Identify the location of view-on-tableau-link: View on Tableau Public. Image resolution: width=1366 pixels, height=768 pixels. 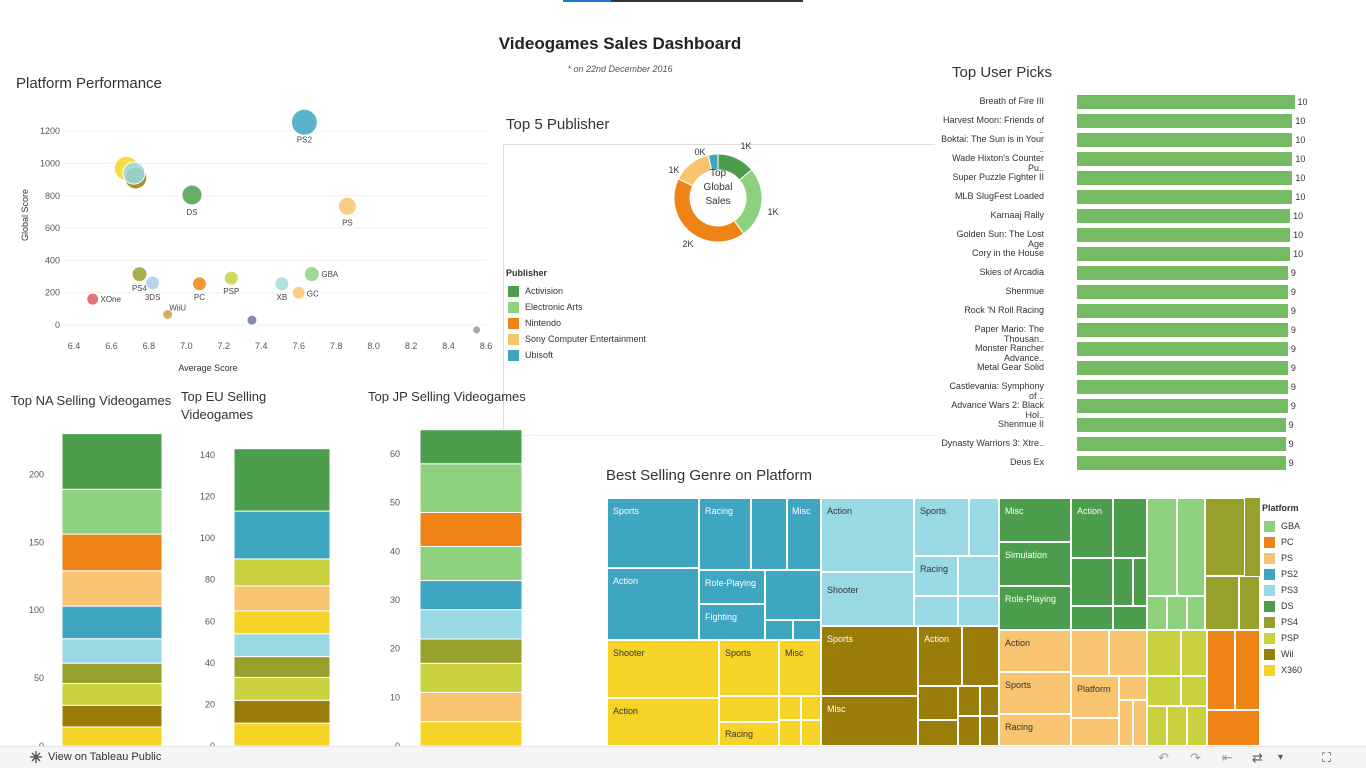
(95, 757).